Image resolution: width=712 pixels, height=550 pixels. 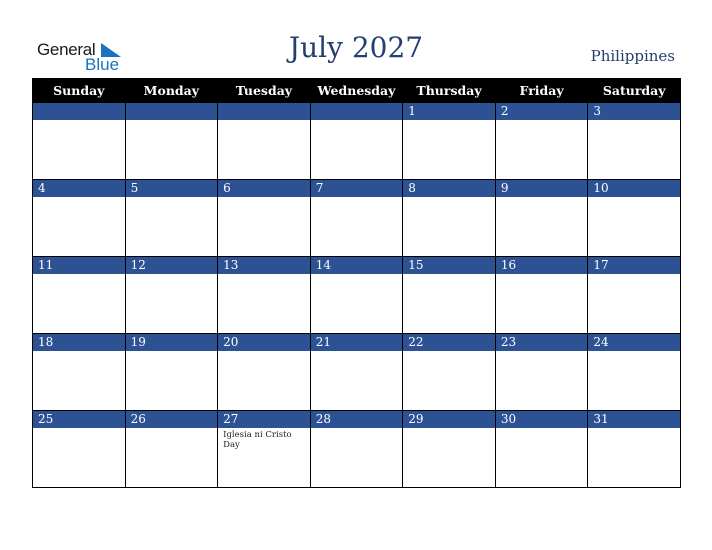 I want to click on day-number: 22, so click(x=449, y=342).